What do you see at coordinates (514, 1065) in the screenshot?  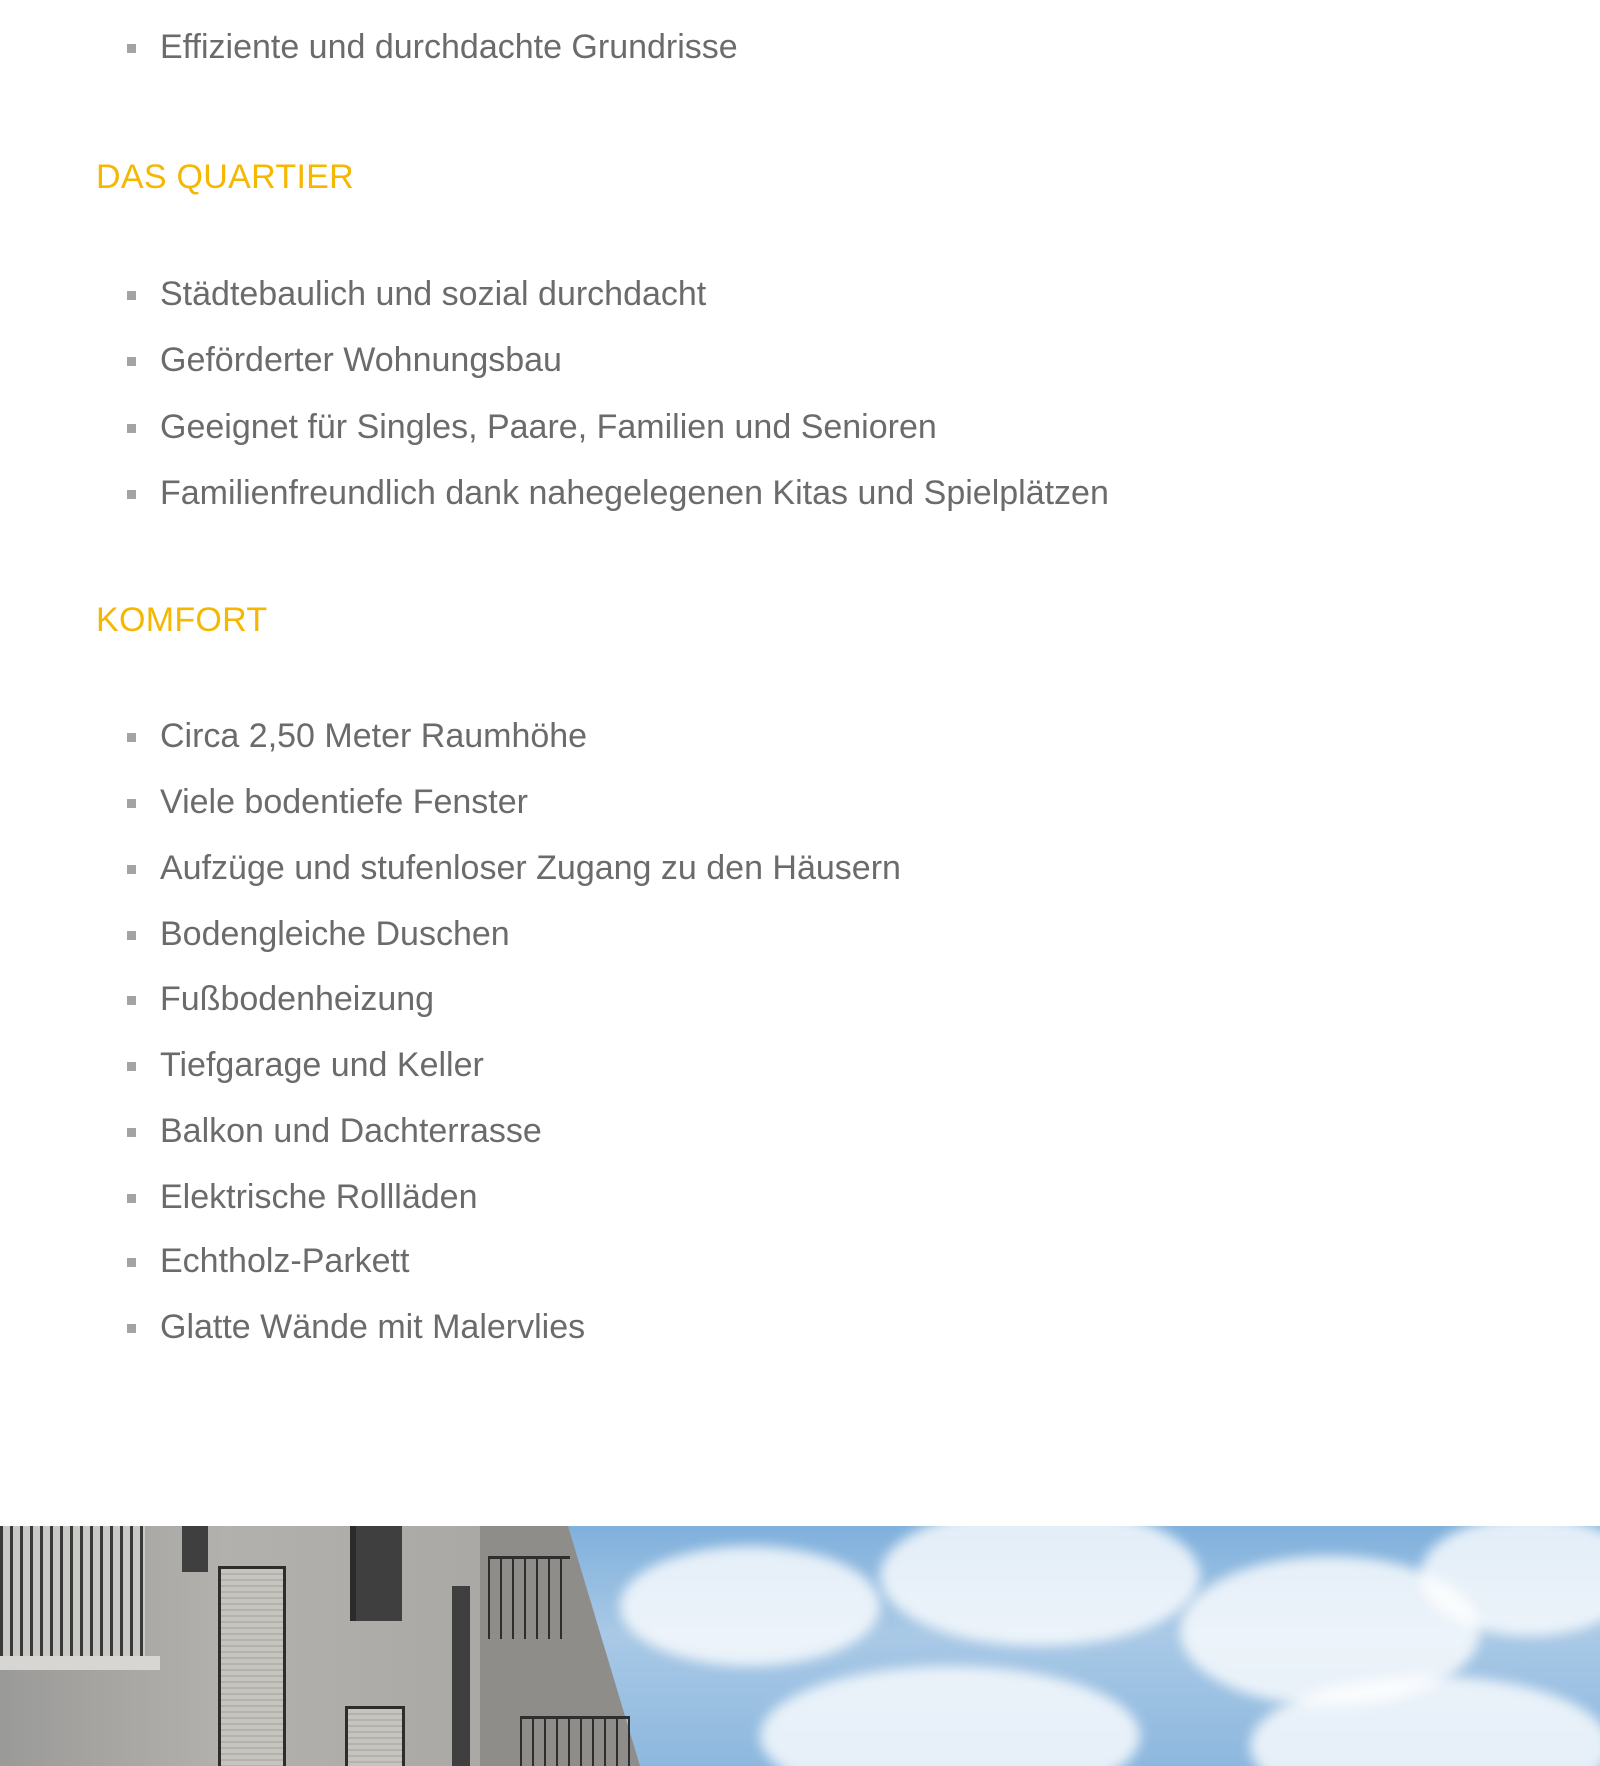 I see `list-item: Tiefgarage und Keller` at bounding box center [514, 1065].